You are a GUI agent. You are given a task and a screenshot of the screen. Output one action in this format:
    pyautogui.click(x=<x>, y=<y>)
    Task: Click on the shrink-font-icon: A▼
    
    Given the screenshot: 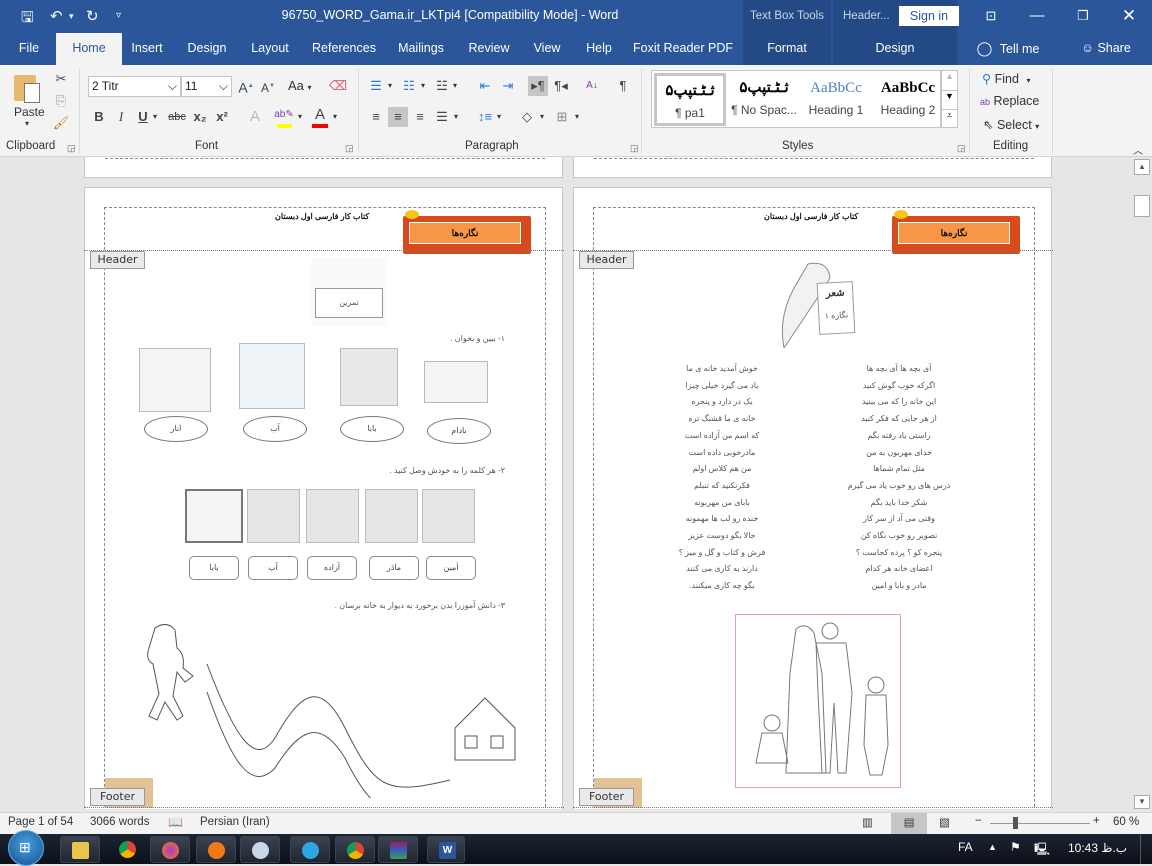 What is the action you would take?
    pyautogui.click(x=268, y=86)
    